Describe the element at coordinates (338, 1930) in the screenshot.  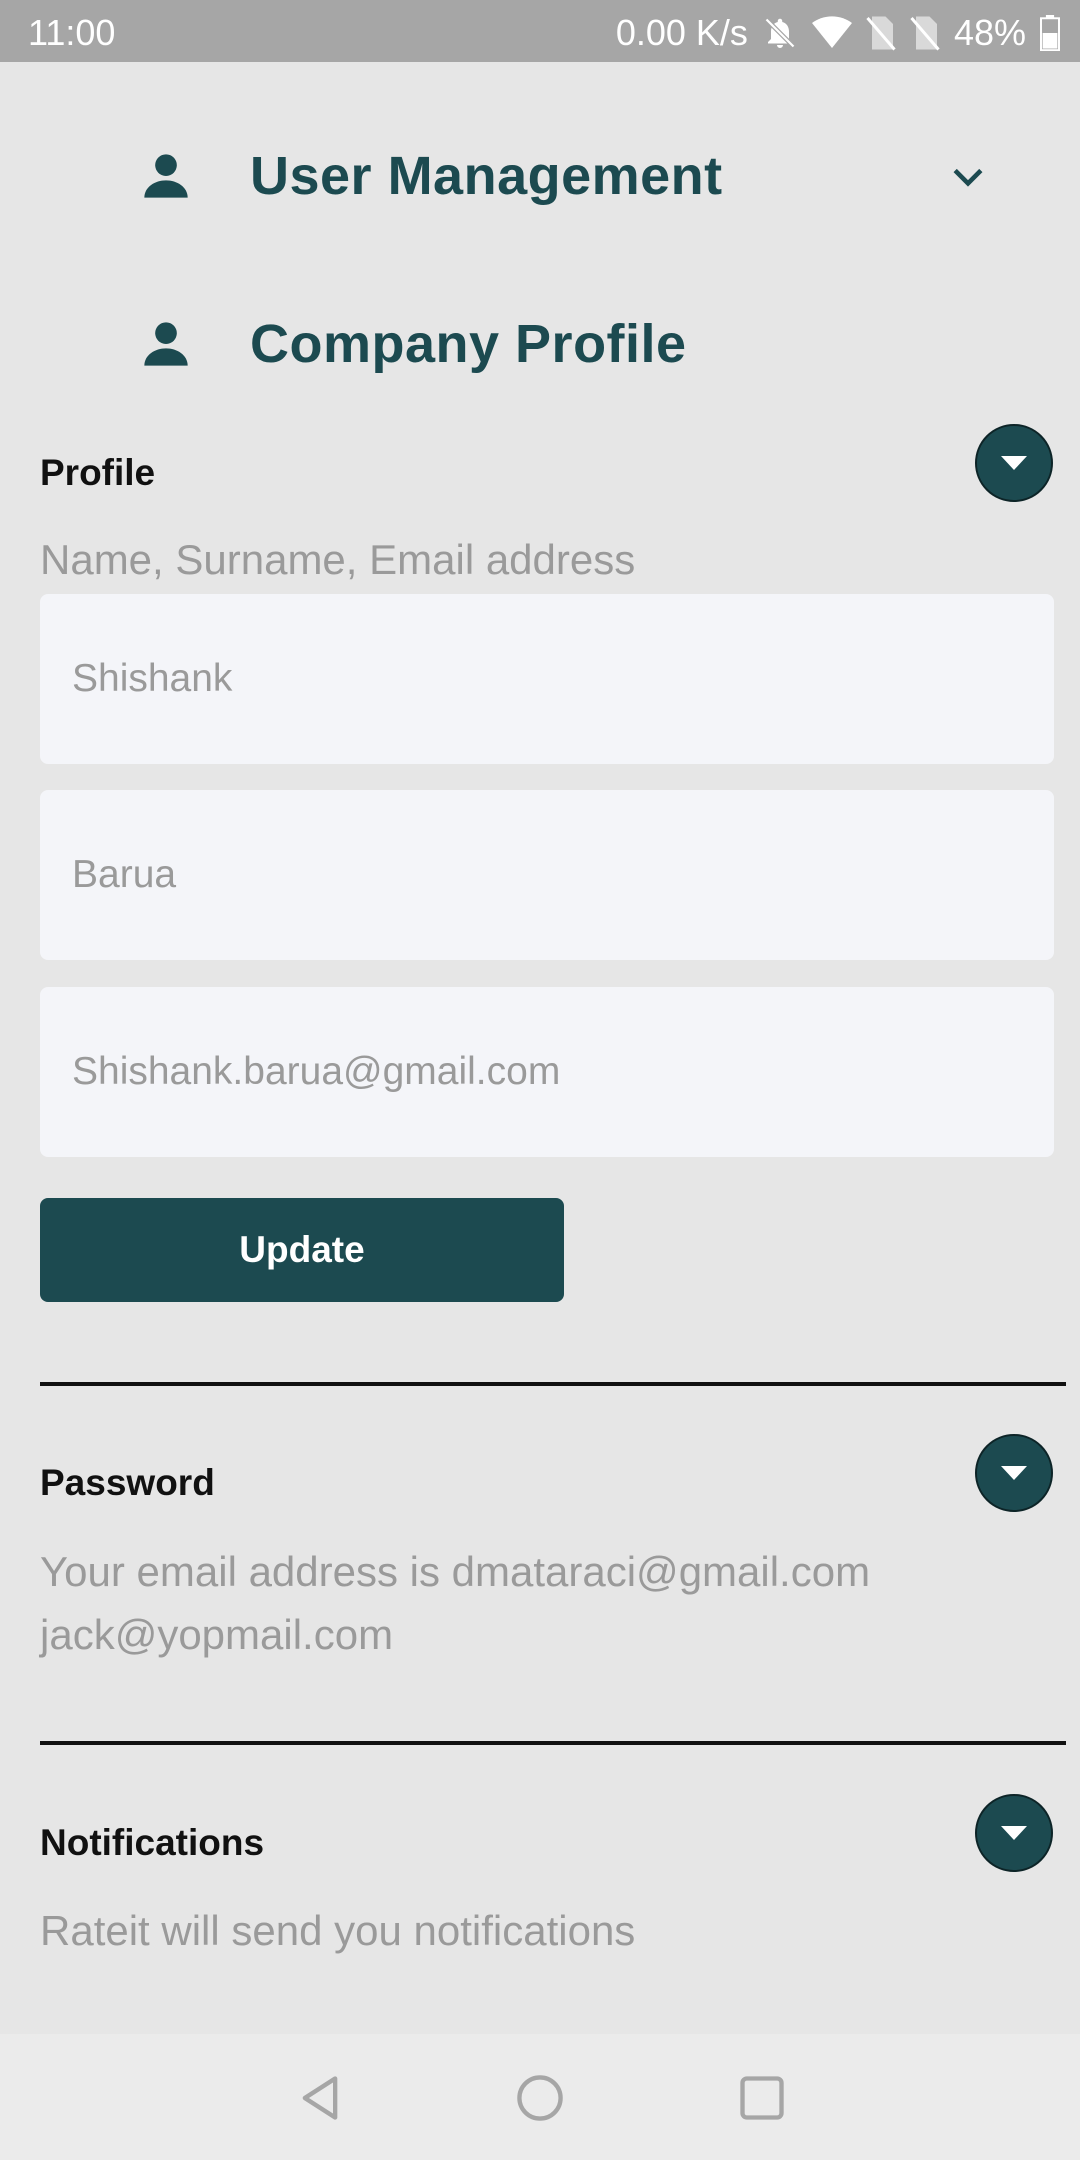
I see `notifications-description: Rateit will send you notifications` at that location.